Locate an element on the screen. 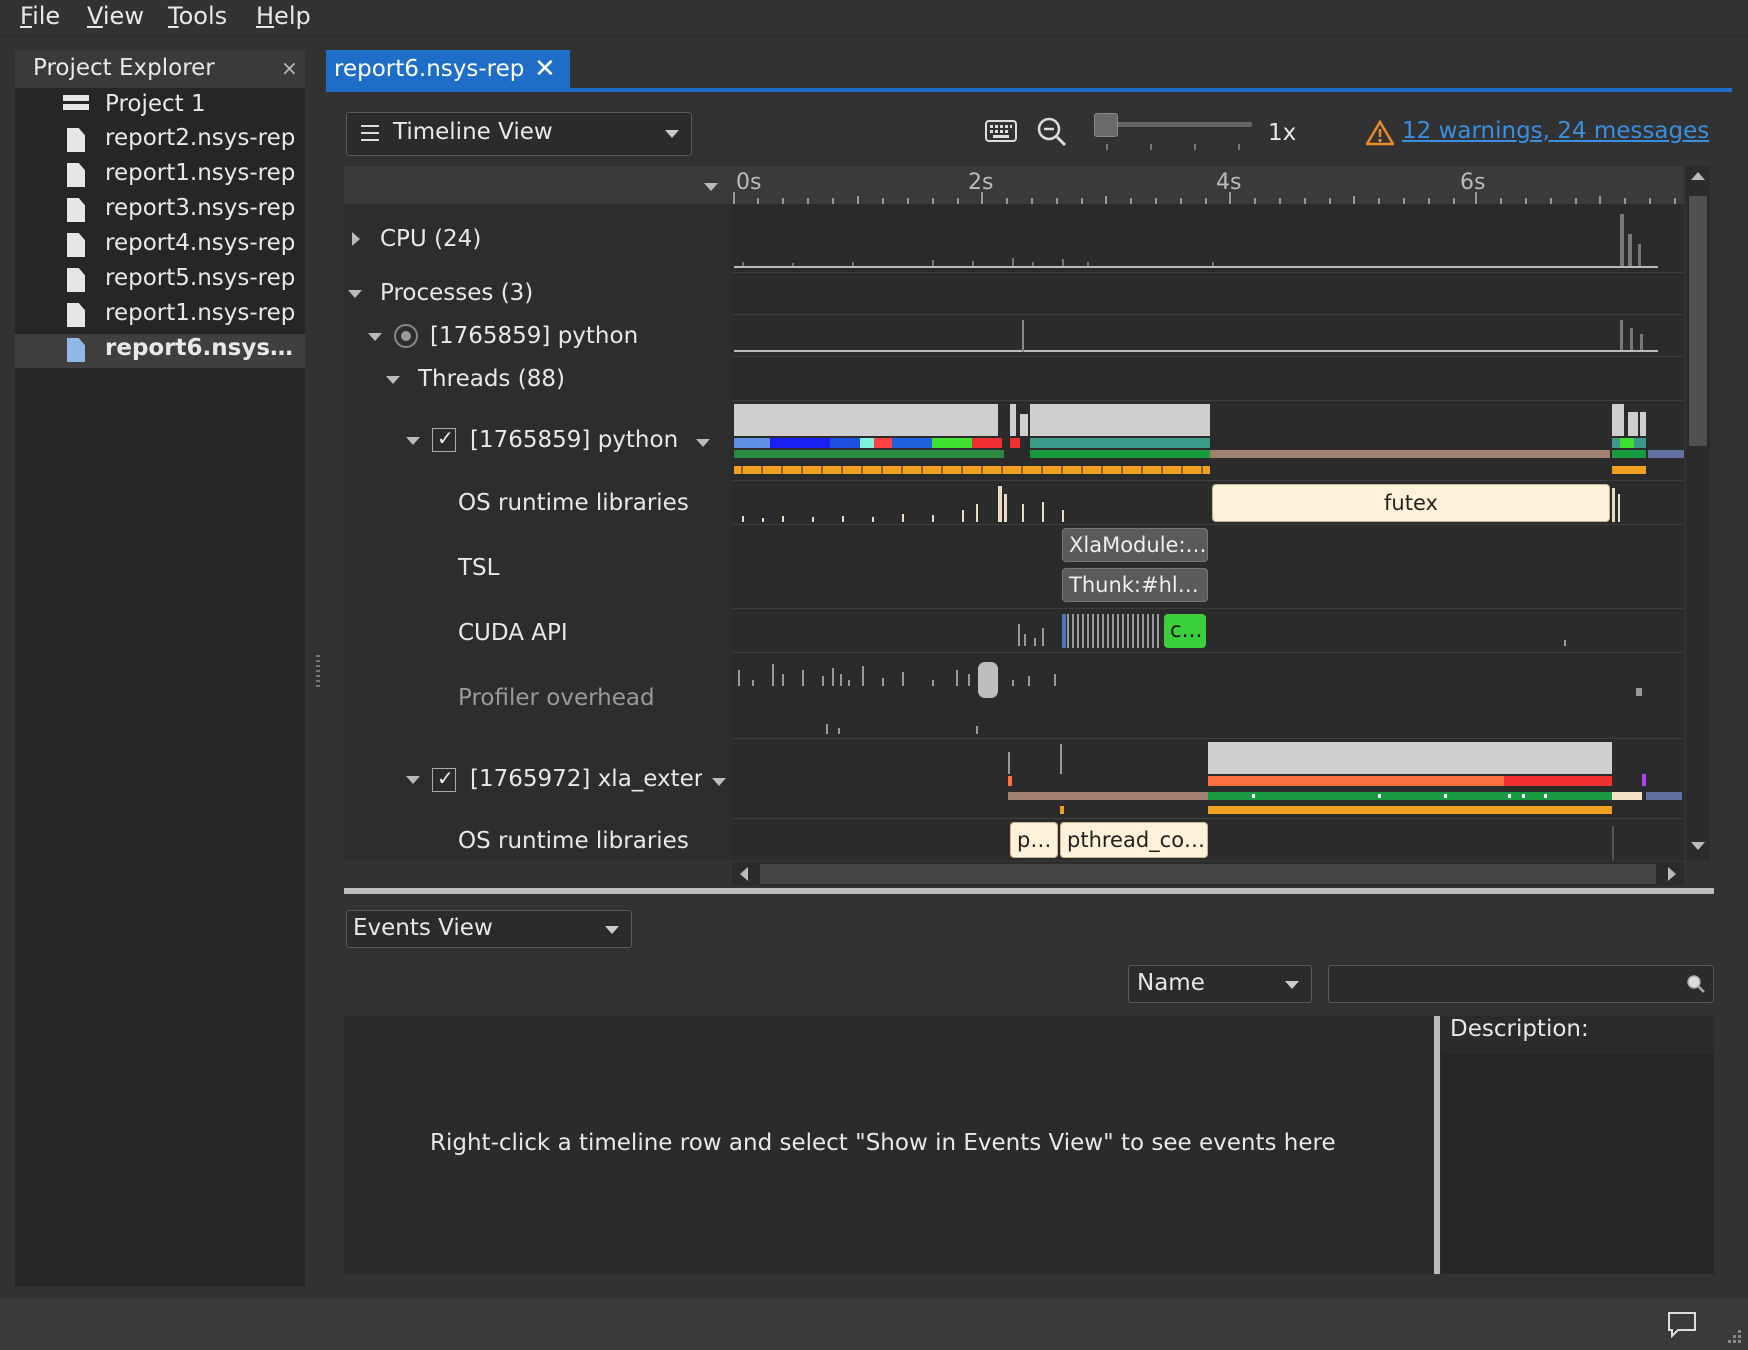 The width and height of the screenshot is (1748, 1350). project-item: Project 1 is located at coordinates (160, 107).